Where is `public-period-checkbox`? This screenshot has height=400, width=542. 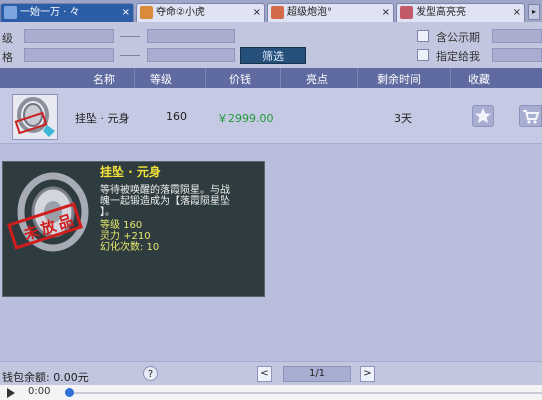 public-period-checkbox is located at coordinates (423, 36).